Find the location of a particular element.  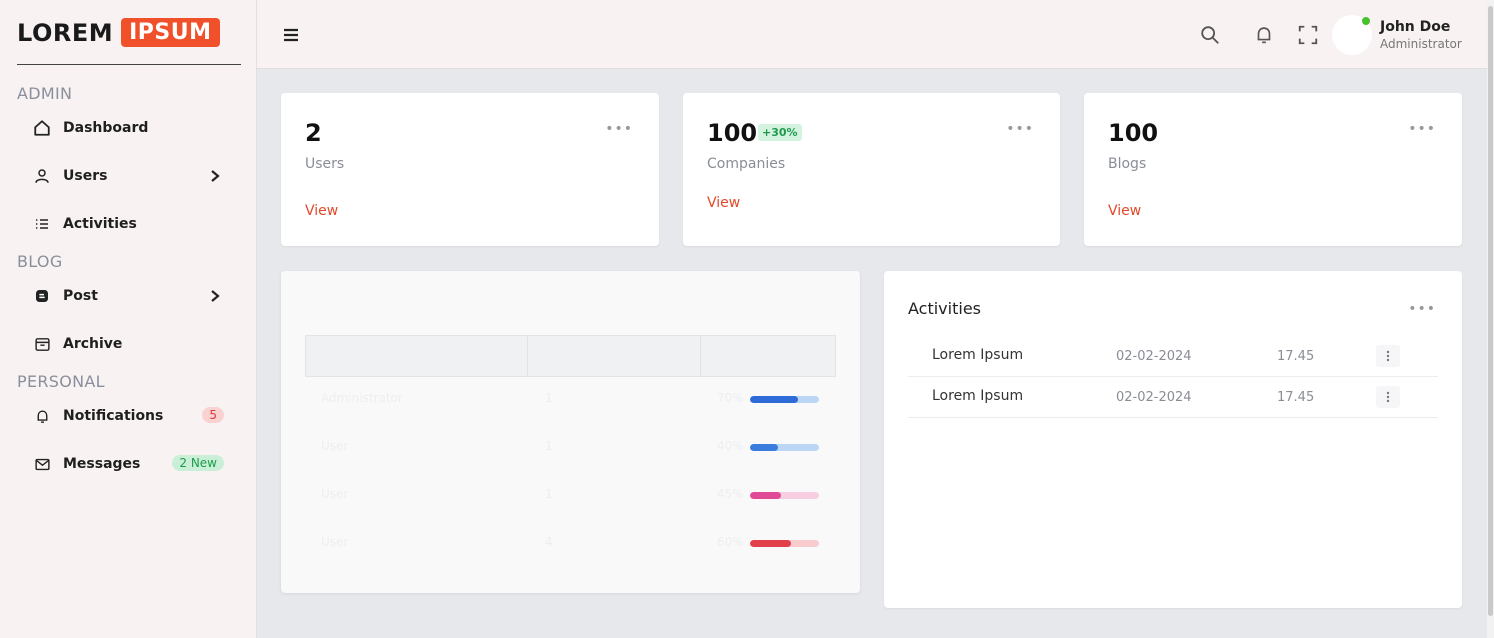

online-status-dot is located at coordinates (1366, 21).